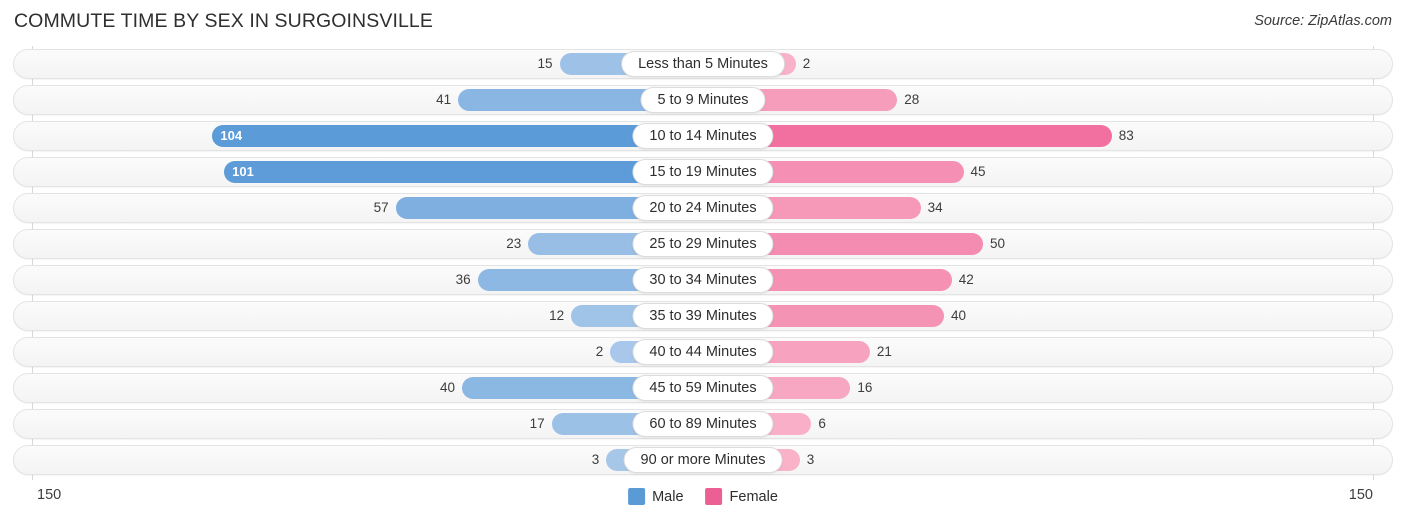 This screenshot has height=523, width=1406. I want to click on legend: Male Female, so click(703, 496).